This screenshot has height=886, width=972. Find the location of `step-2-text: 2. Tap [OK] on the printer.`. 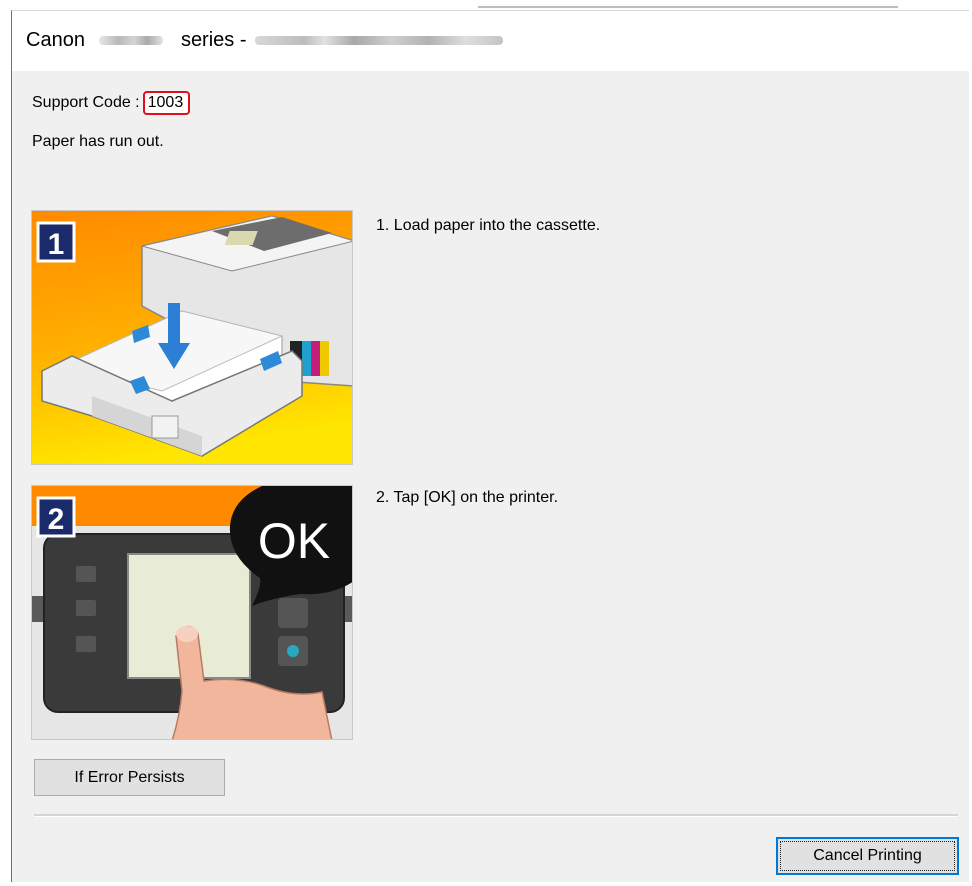

step-2-text: 2. Tap [OK] on the printer. is located at coordinates (467, 497).